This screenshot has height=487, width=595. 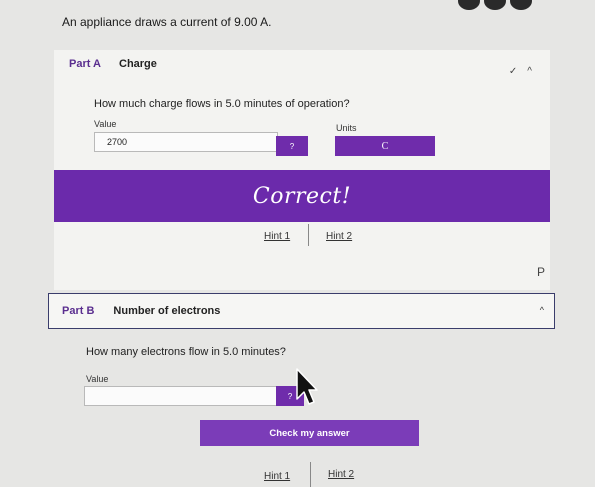 I want to click on window-control-icons, so click(x=495, y=5).